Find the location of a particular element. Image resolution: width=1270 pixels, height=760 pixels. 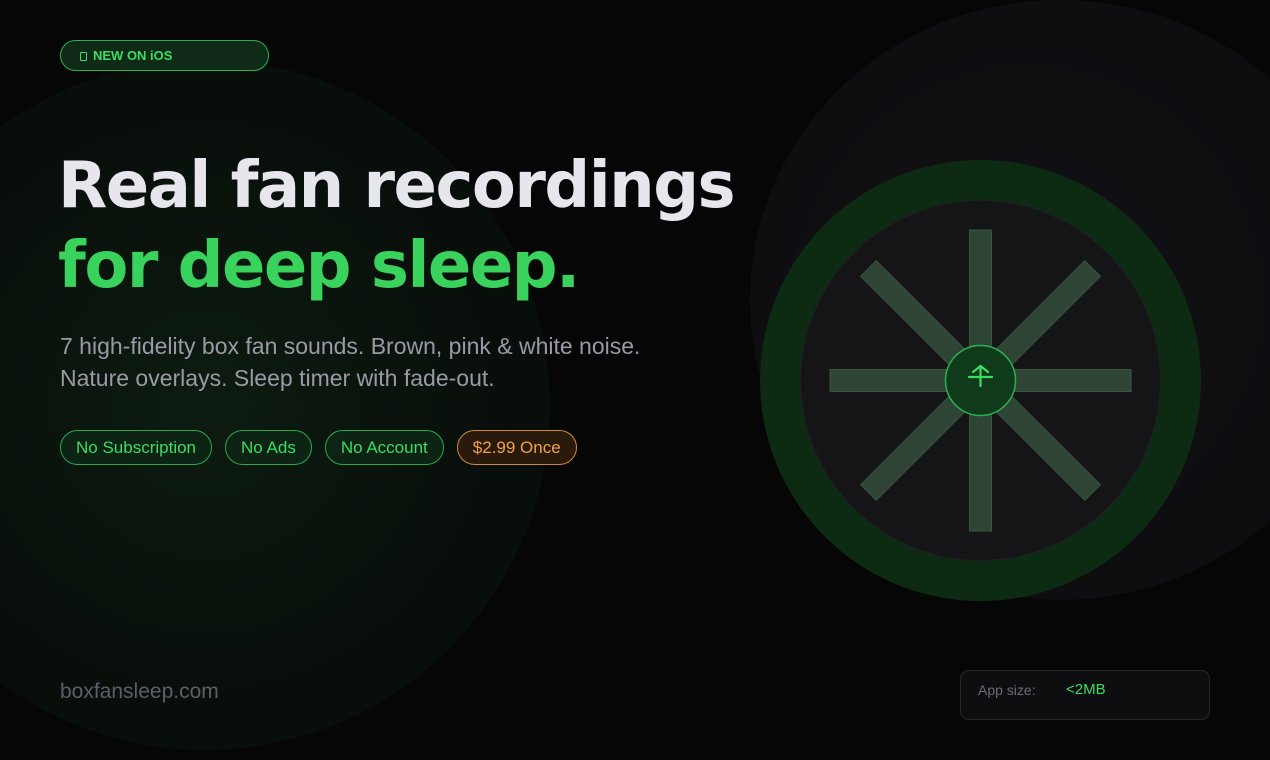

pill-no-account: No Account is located at coordinates (384, 447).